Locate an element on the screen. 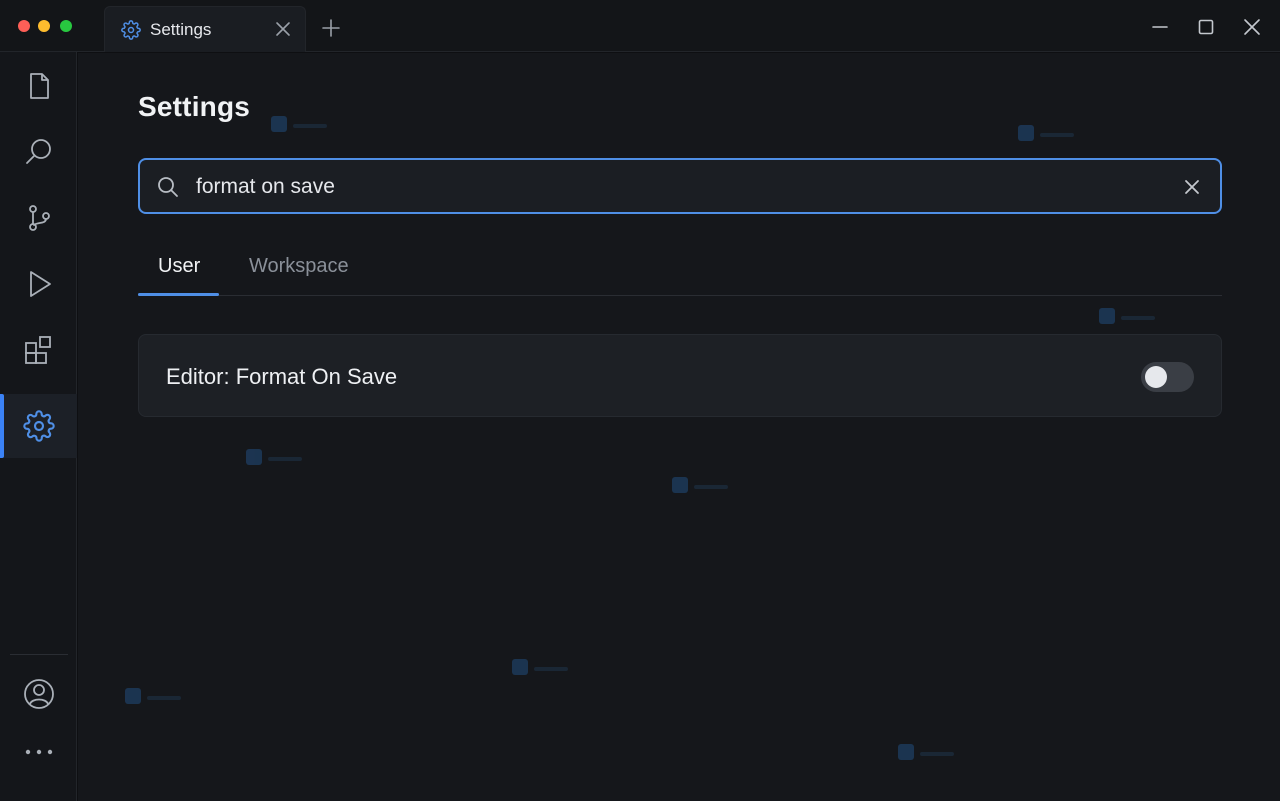 The image size is (1280, 801). source-control-icon is located at coordinates (39, 218).